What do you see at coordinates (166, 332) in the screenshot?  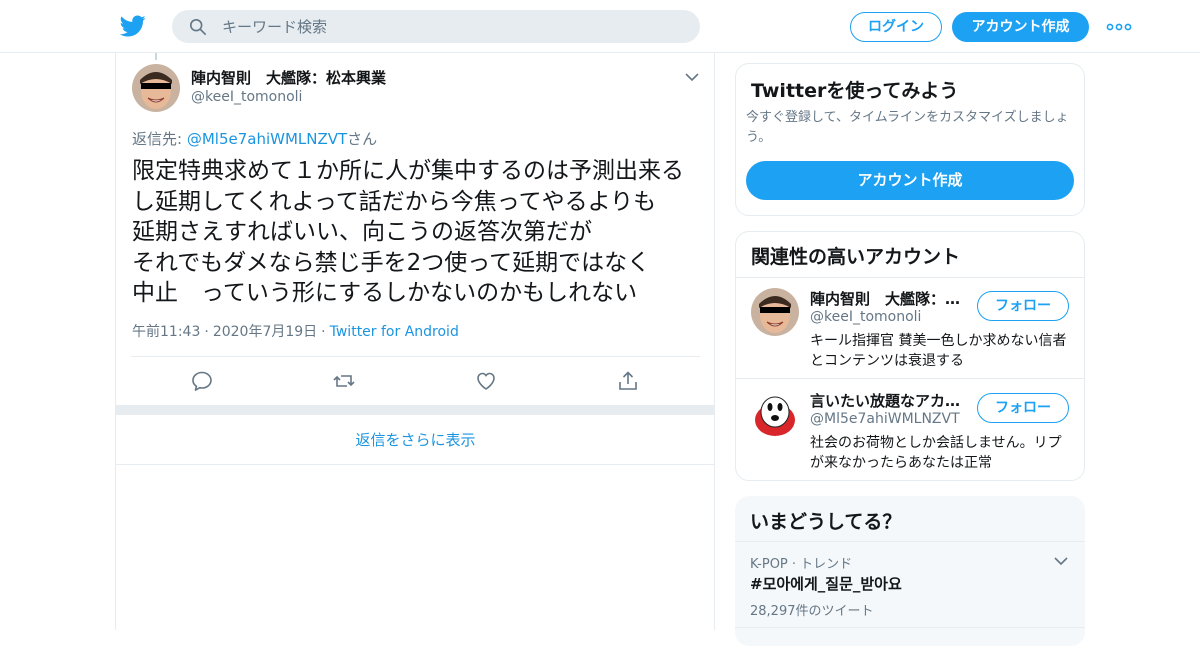 I see `tweet-time: 午前11:43` at bounding box center [166, 332].